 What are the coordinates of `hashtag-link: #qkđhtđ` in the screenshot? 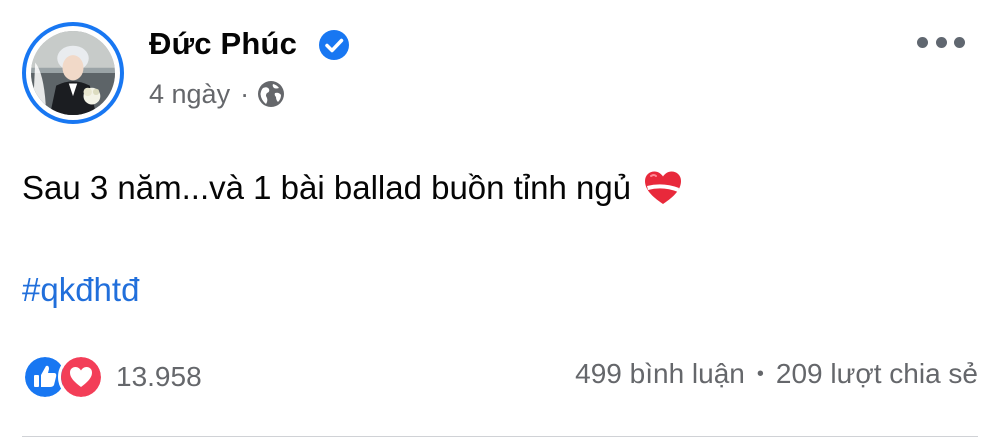 It's located at (80, 290).